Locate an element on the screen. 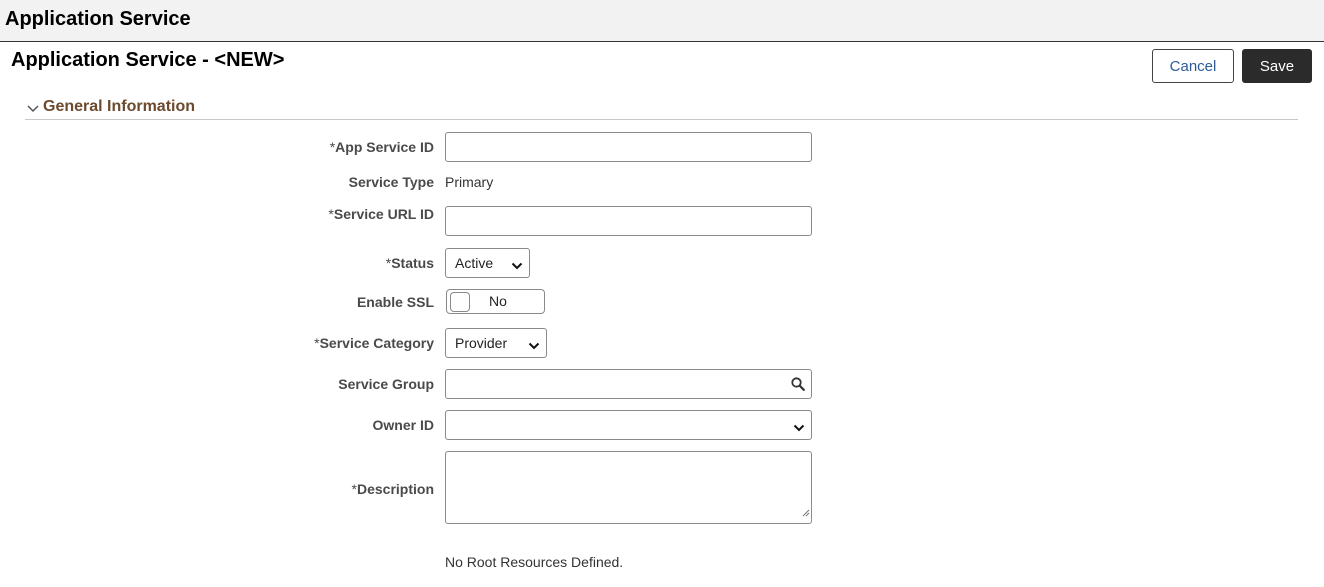 The width and height of the screenshot is (1324, 587). app-service-id-input is located at coordinates (628, 147).